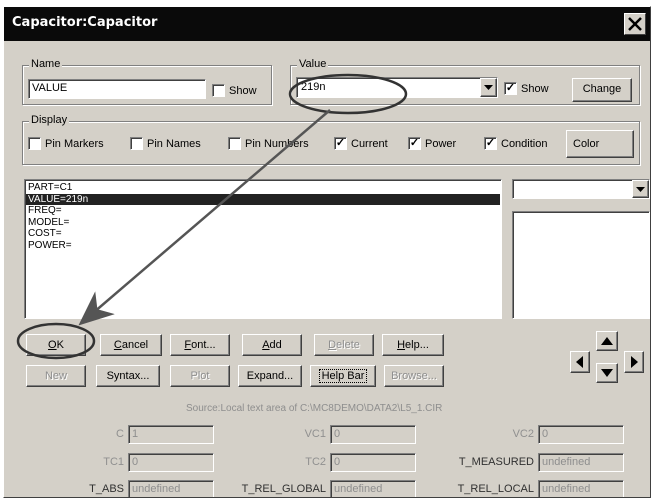 Image resolution: width=654 pixels, height=500 pixels. Describe the element at coordinates (243, 90) in the screenshot. I see `name-show-label: Show` at that location.